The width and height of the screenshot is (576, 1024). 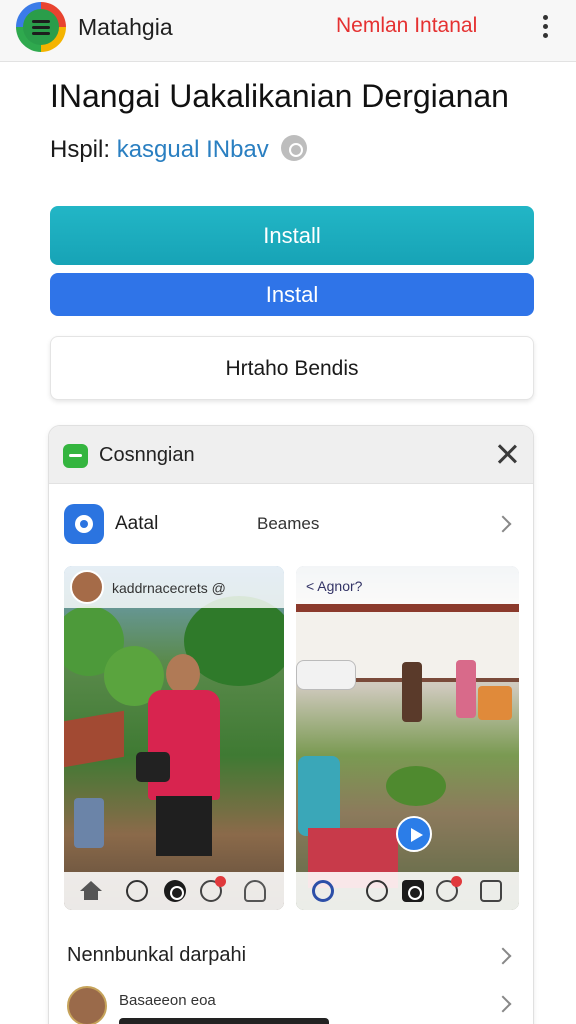 I want to click on close-icon, so click(x=507, y=454).